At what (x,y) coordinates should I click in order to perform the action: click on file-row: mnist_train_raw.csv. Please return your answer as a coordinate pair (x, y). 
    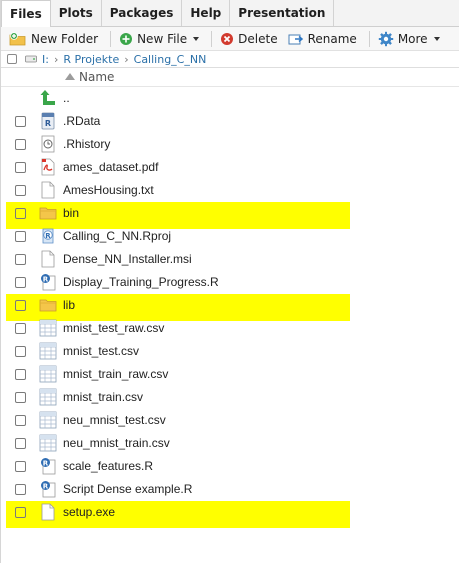
    Looking at the image, I should click on (230, 374).